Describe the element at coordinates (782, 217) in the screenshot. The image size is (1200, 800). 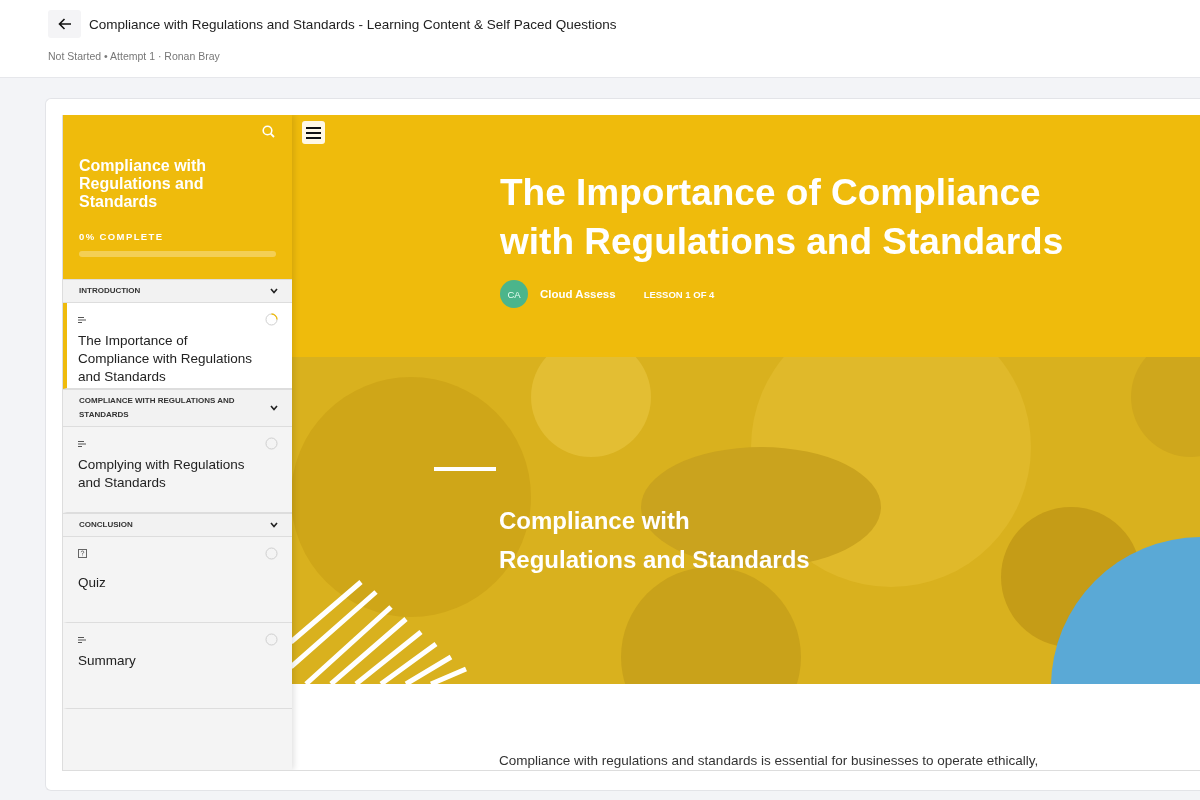
I see `lesson-title: The Importance of Compliance with Regulations and Standards` at that location.